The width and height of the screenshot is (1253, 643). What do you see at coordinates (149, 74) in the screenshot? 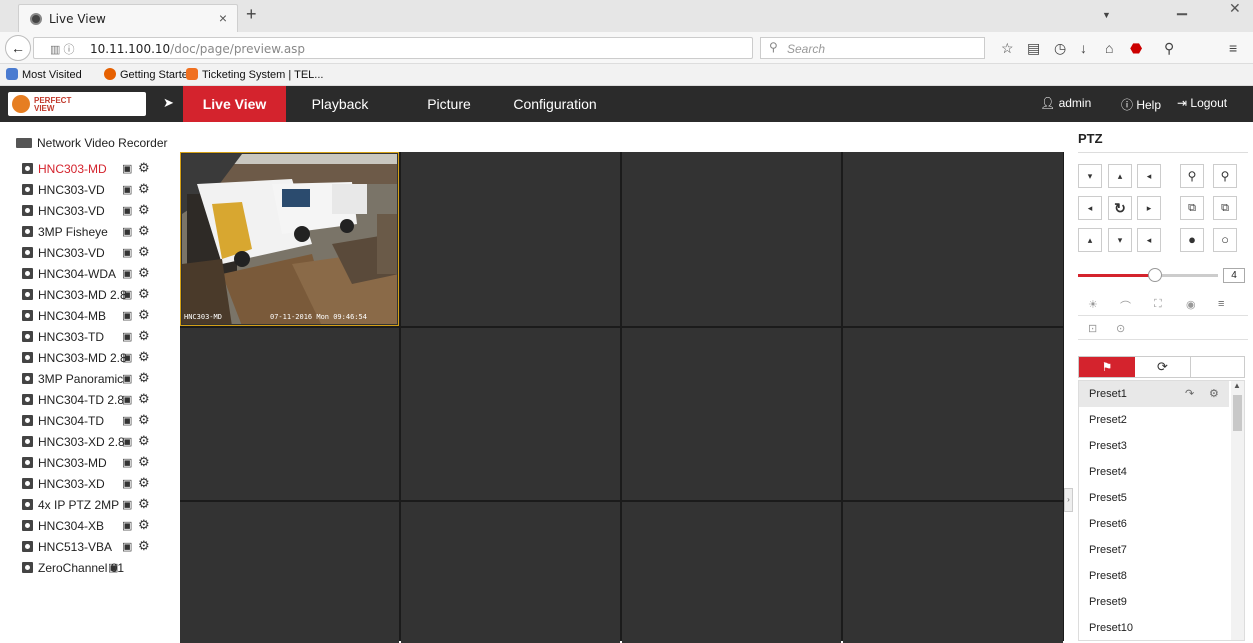
I see `bookmark-getting-started: Getting Started` at bounding box center [149, 74].